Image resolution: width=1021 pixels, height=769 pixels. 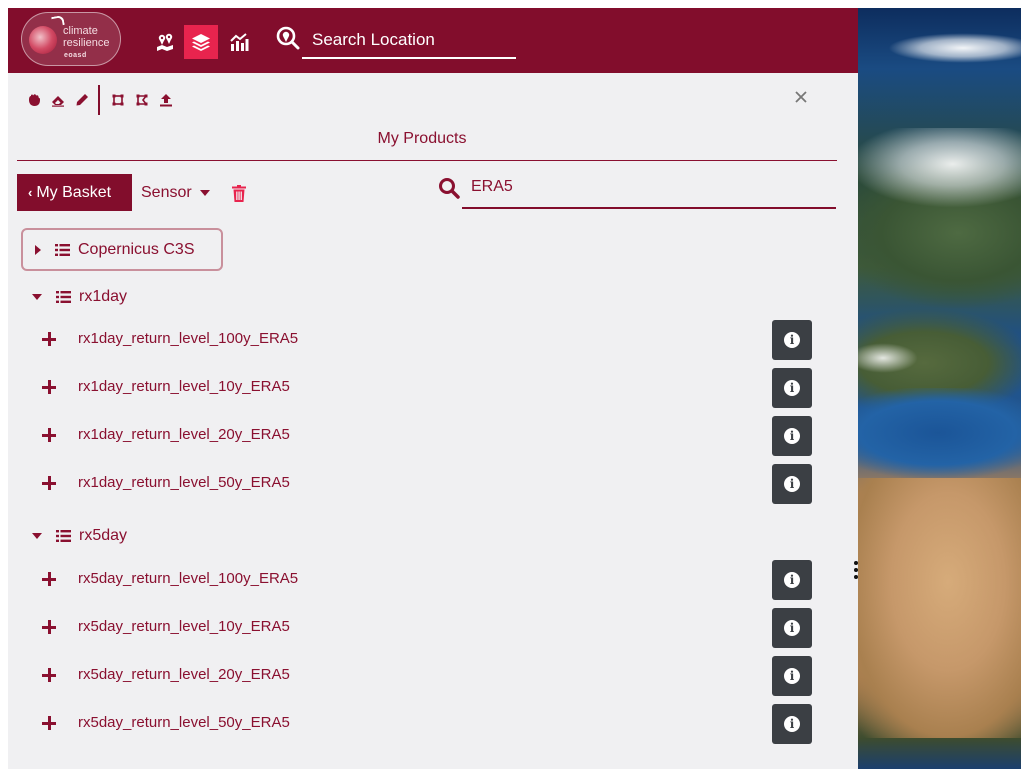 What do you see at coordinates (38, 249) in the screenshot?
I see `caret-right-icon` at bounding box center [38, 249].